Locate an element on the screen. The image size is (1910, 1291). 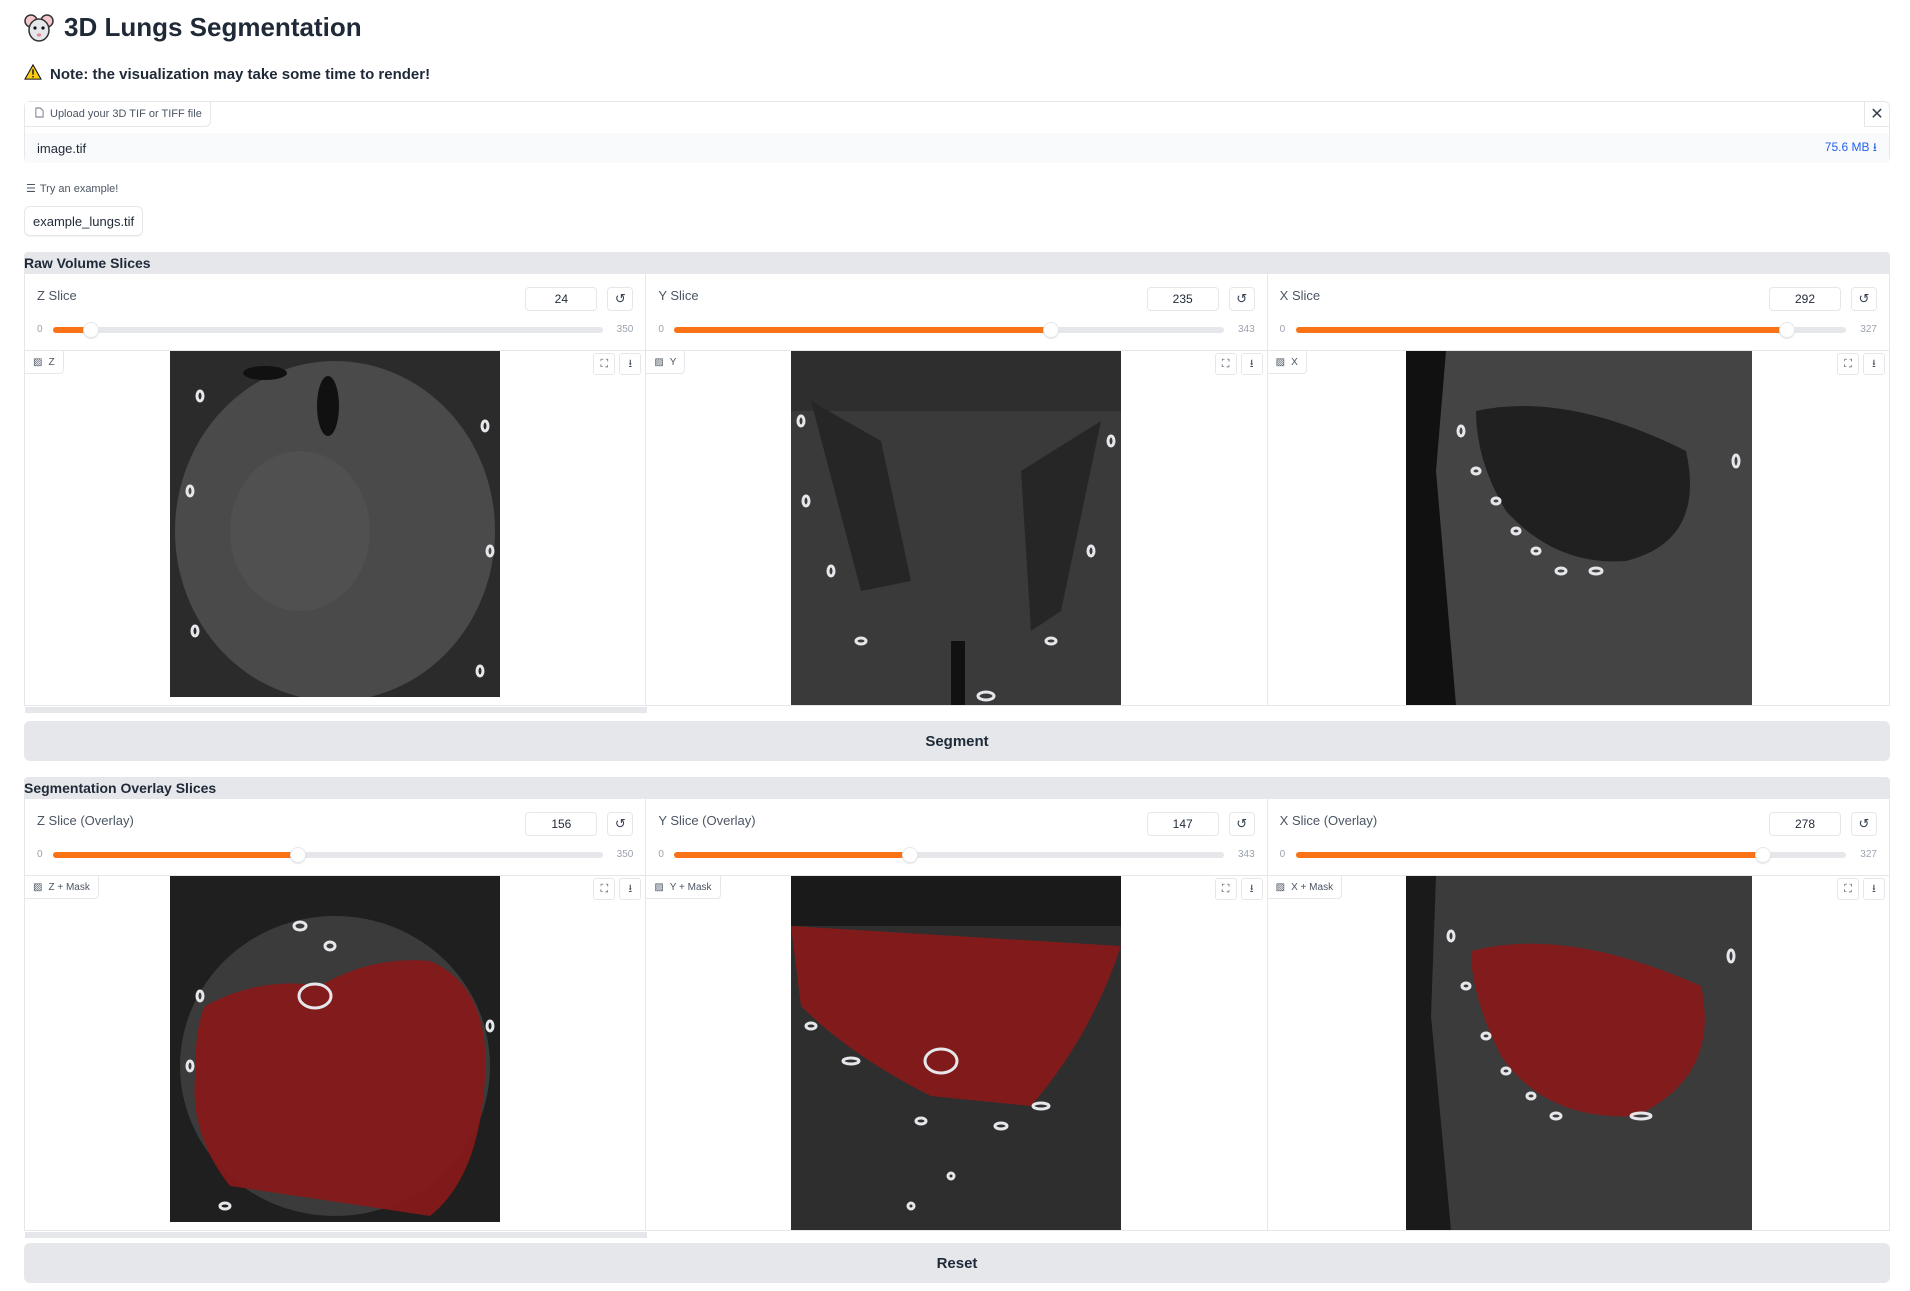
x-overlay-number-input: 278 is located at coordinates (1804, 824).